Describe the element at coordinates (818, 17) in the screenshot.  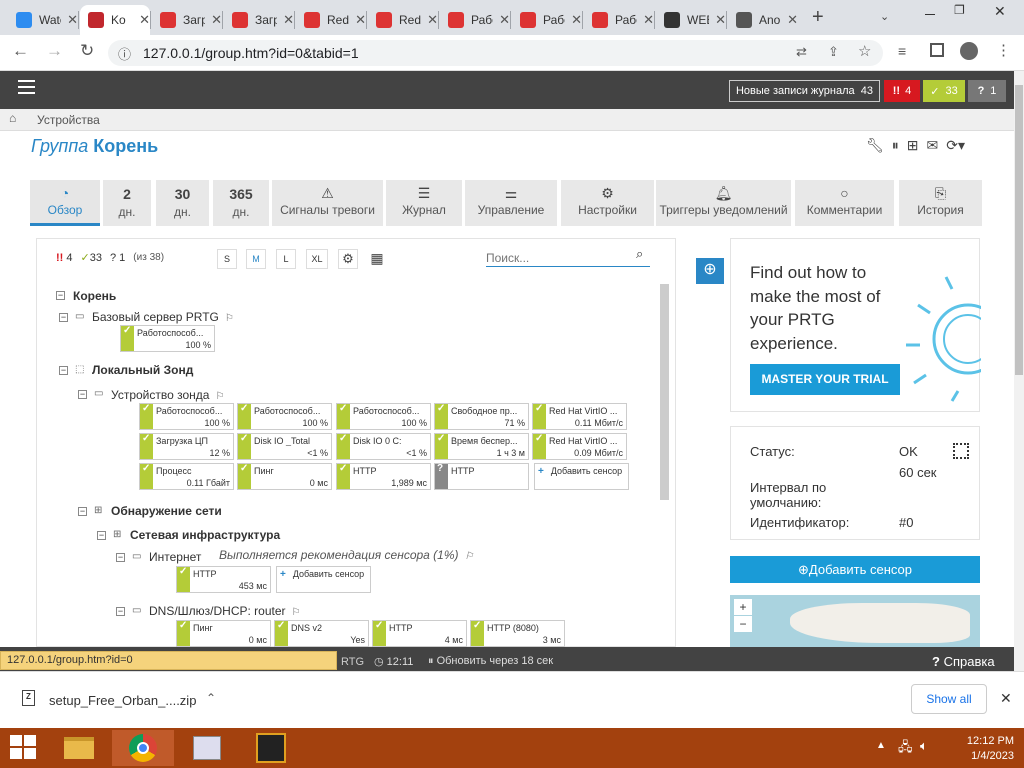
I see `new-tab-button: +` at that location.